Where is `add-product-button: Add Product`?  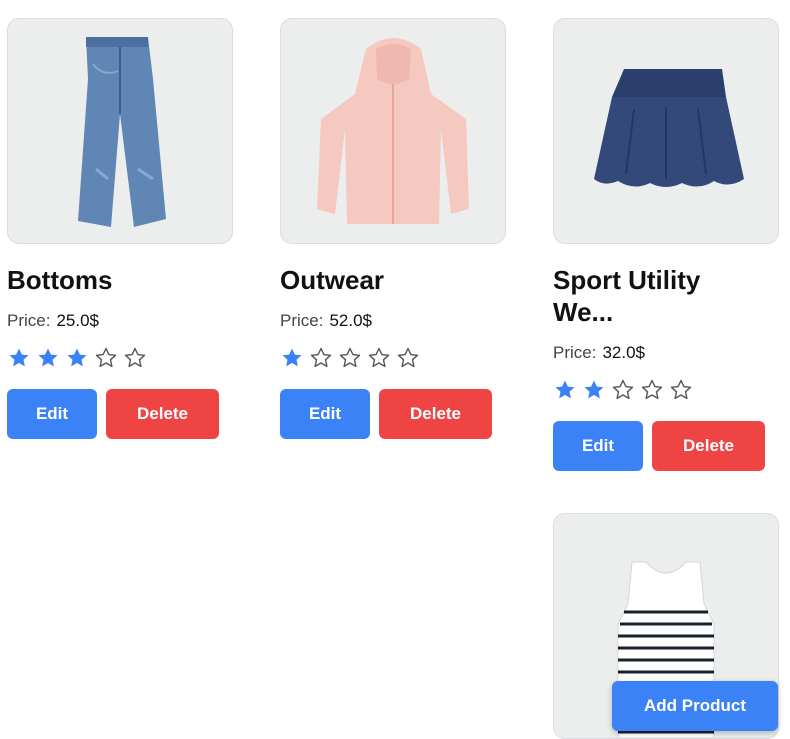
add-product-button: Add Product is located at coordinates (695, 706).